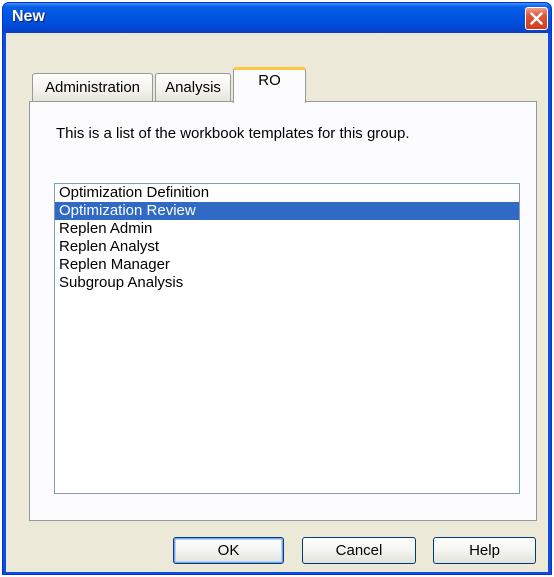 The image size is (554, 577). What do you see at coordinates (287, 247) in the screenshot?
I see `list-item: Replen Analyst` at bounding box center [287, 247].